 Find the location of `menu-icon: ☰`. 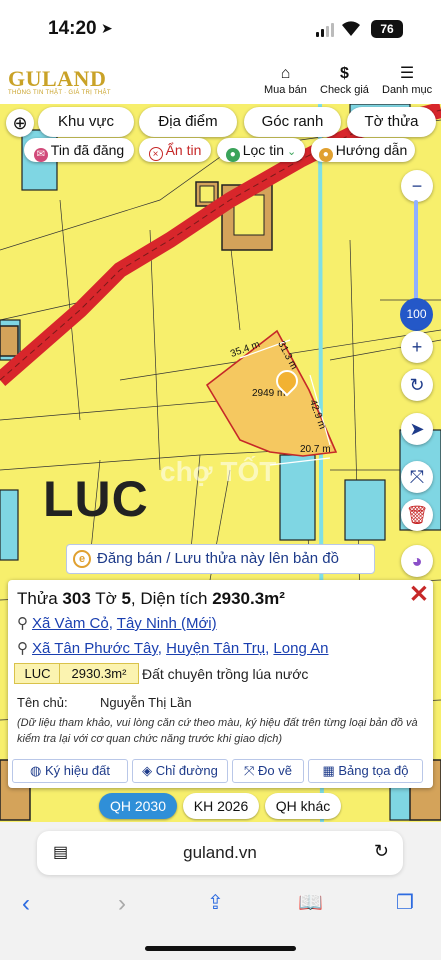

menu-icon: ☰ is located at coordinates (407, 73).